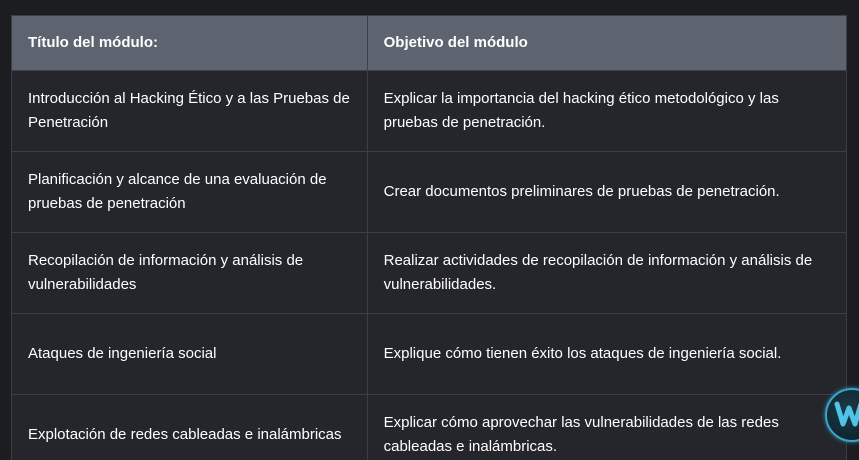  I want to click on floating-app-badge-icon, so click(846, 414).